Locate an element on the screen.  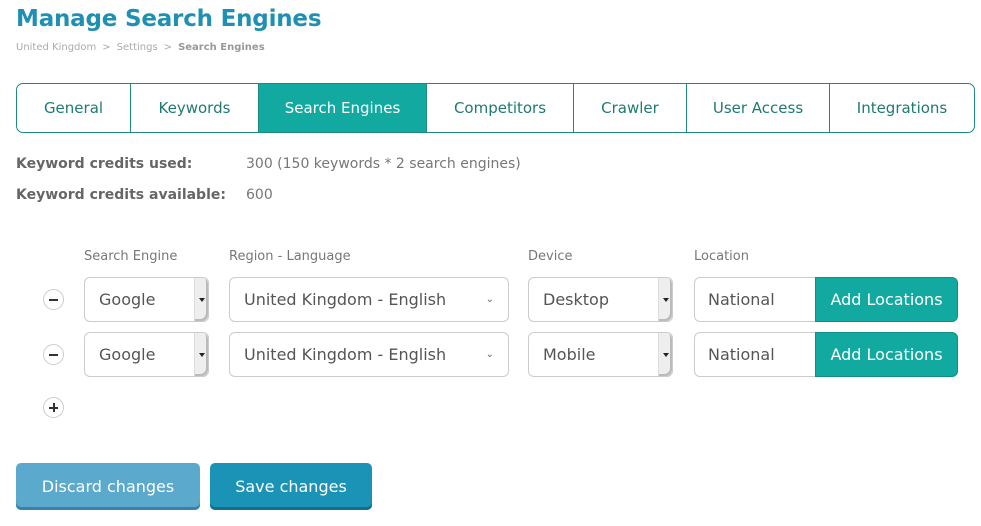
breadcrumb-item-region: United Kingdom is located at coordinates (56, 47).